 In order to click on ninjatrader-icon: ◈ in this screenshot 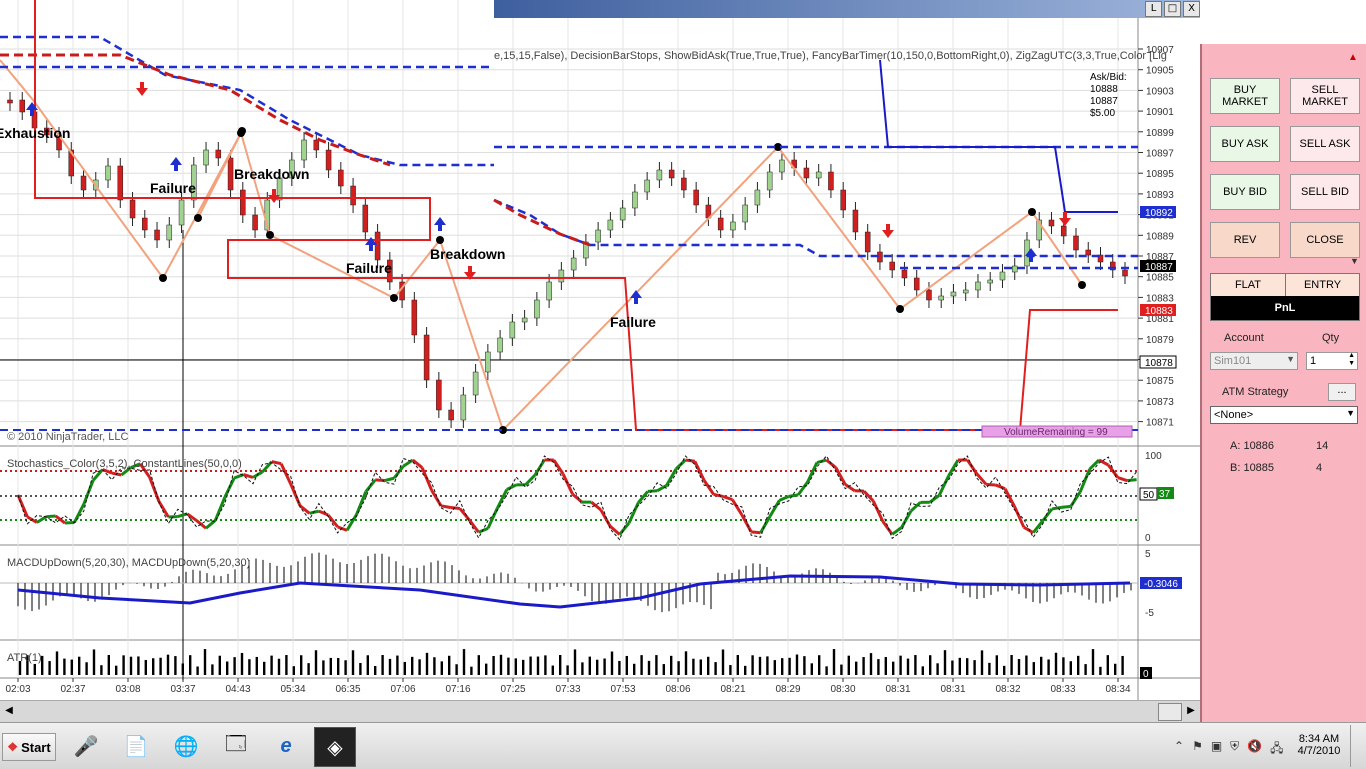, I will do `click(335, 747)`.